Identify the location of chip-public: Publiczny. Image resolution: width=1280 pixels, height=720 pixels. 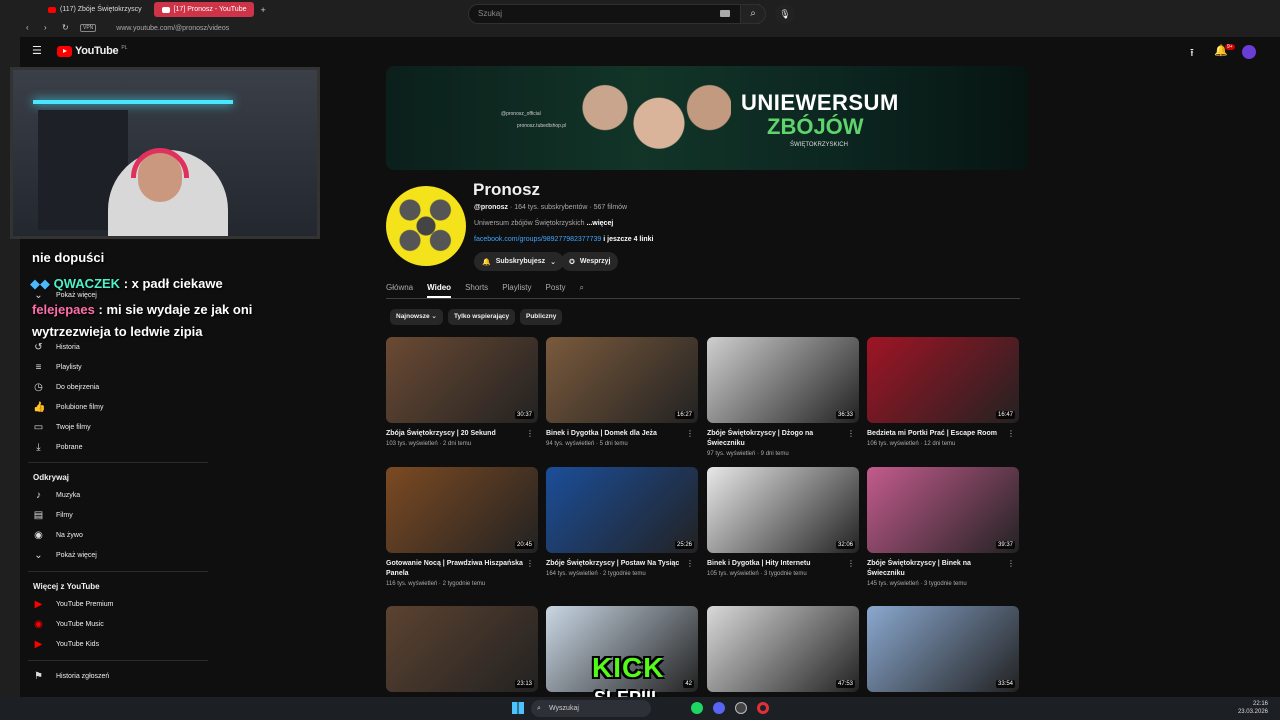
(541, 317).